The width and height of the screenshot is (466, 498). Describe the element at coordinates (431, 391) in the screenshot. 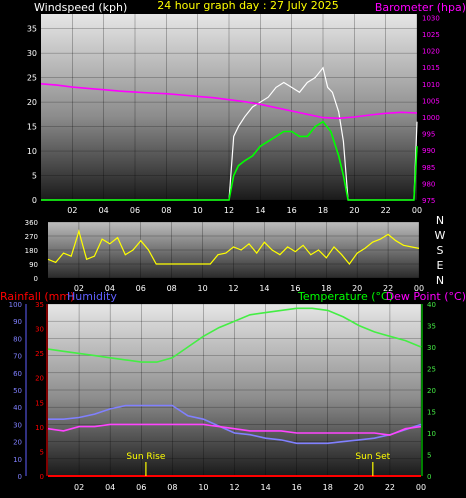

I see `temperature-y-tick-label: 20` at that location.